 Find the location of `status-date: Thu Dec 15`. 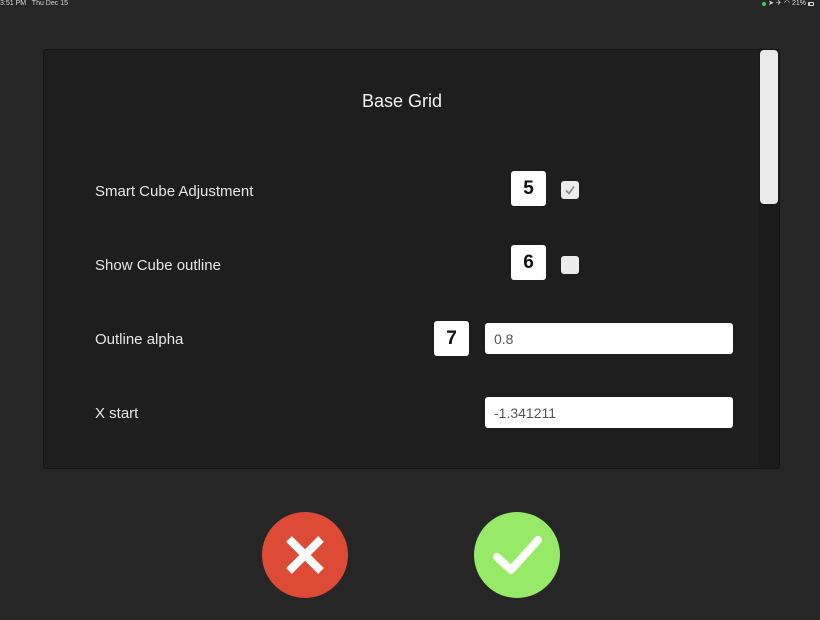

status-date: Thu Dec 15 is located at coordinates (49, 3).